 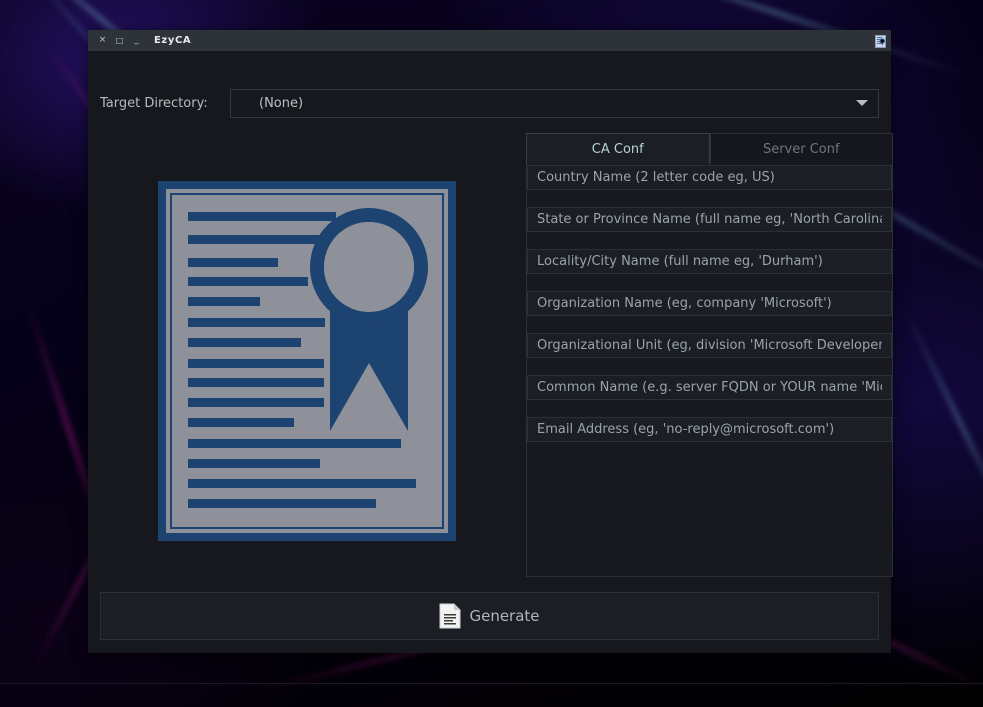 I want to click on chevron-down-icon, so click(x=862, y=103).